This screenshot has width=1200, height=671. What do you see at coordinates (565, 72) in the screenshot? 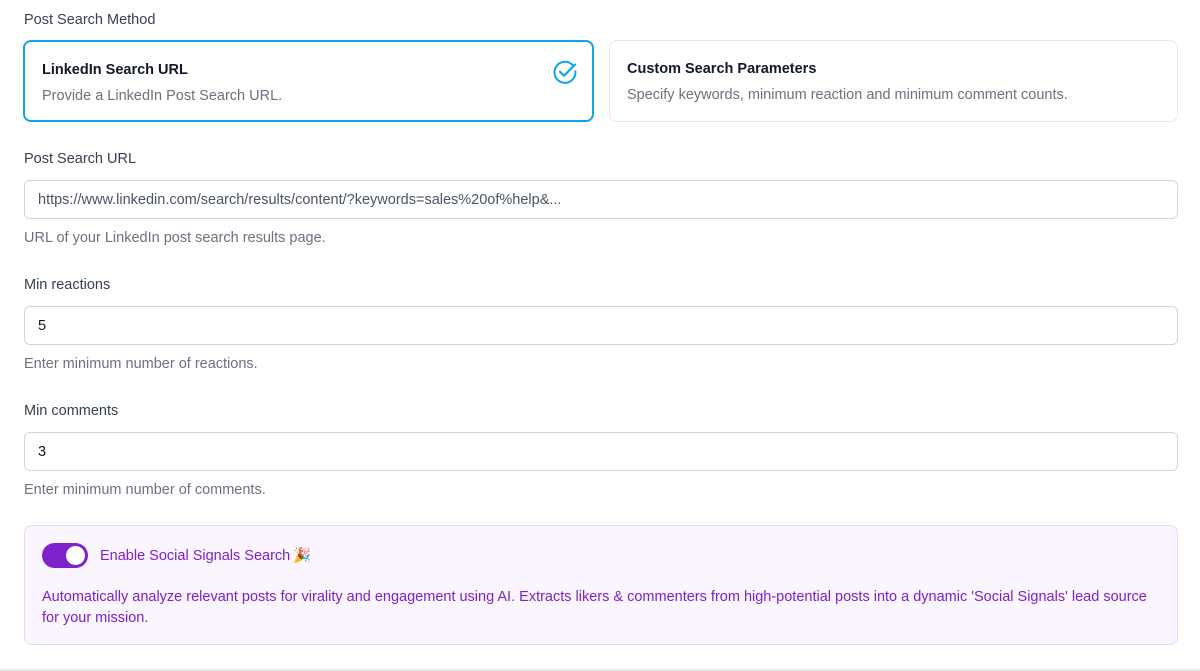
I see `check-circle-icon` at bounding box center [565, 72].